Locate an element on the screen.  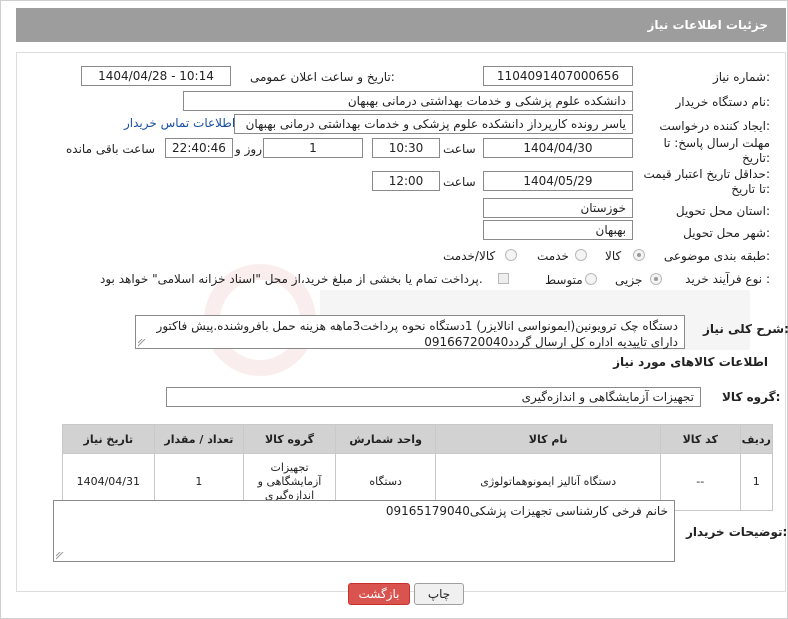
category-radio-goods-service is located at coordinates (511, 255).